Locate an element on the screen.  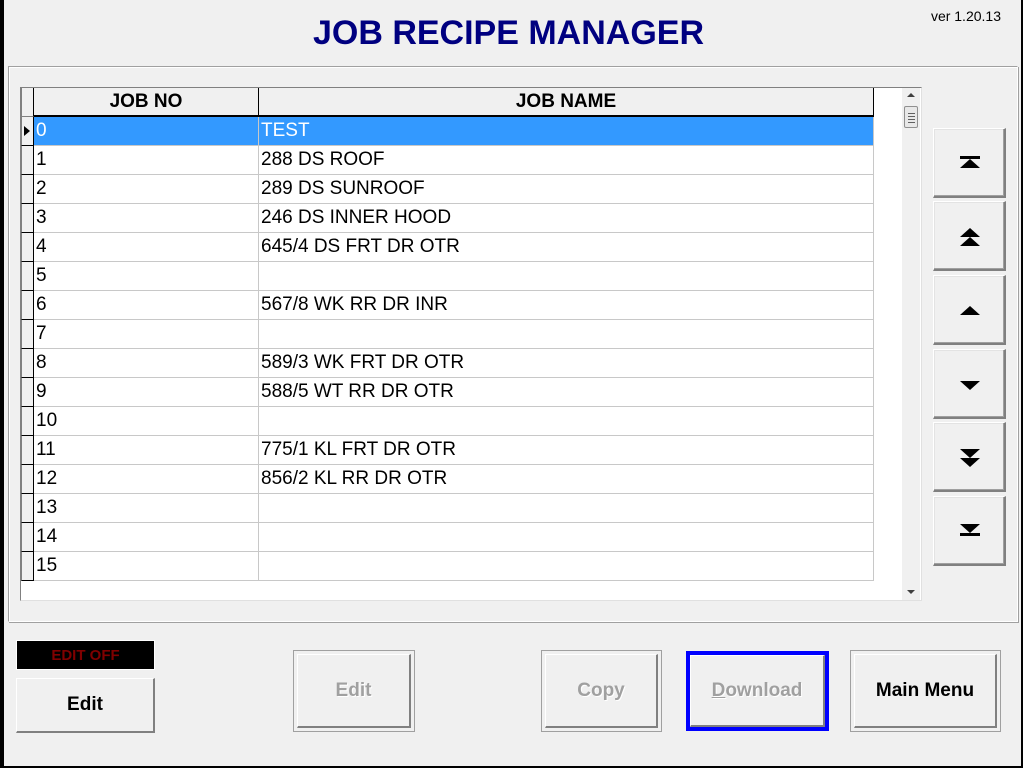
job-no-cell: 5 is located at coordinates (146, 276).